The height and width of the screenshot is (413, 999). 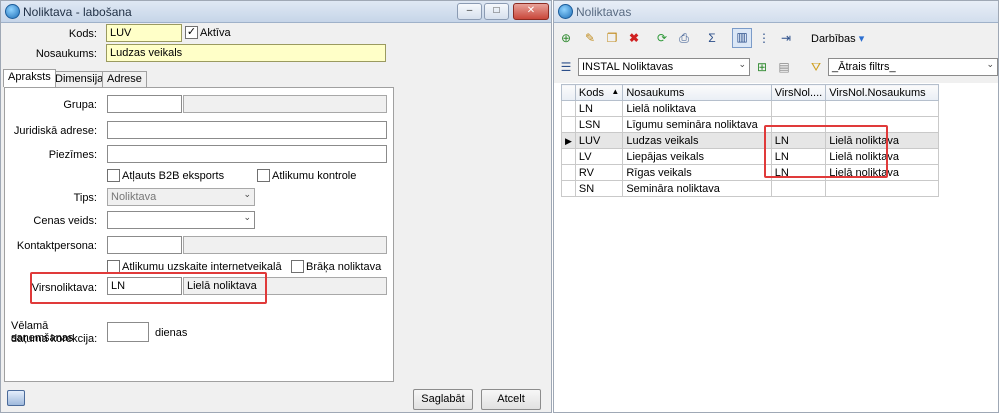 What do you see at coordinates (599, 156) in the screenshot?
I see `cell-kods: LV` at bounding box center [599, 156].